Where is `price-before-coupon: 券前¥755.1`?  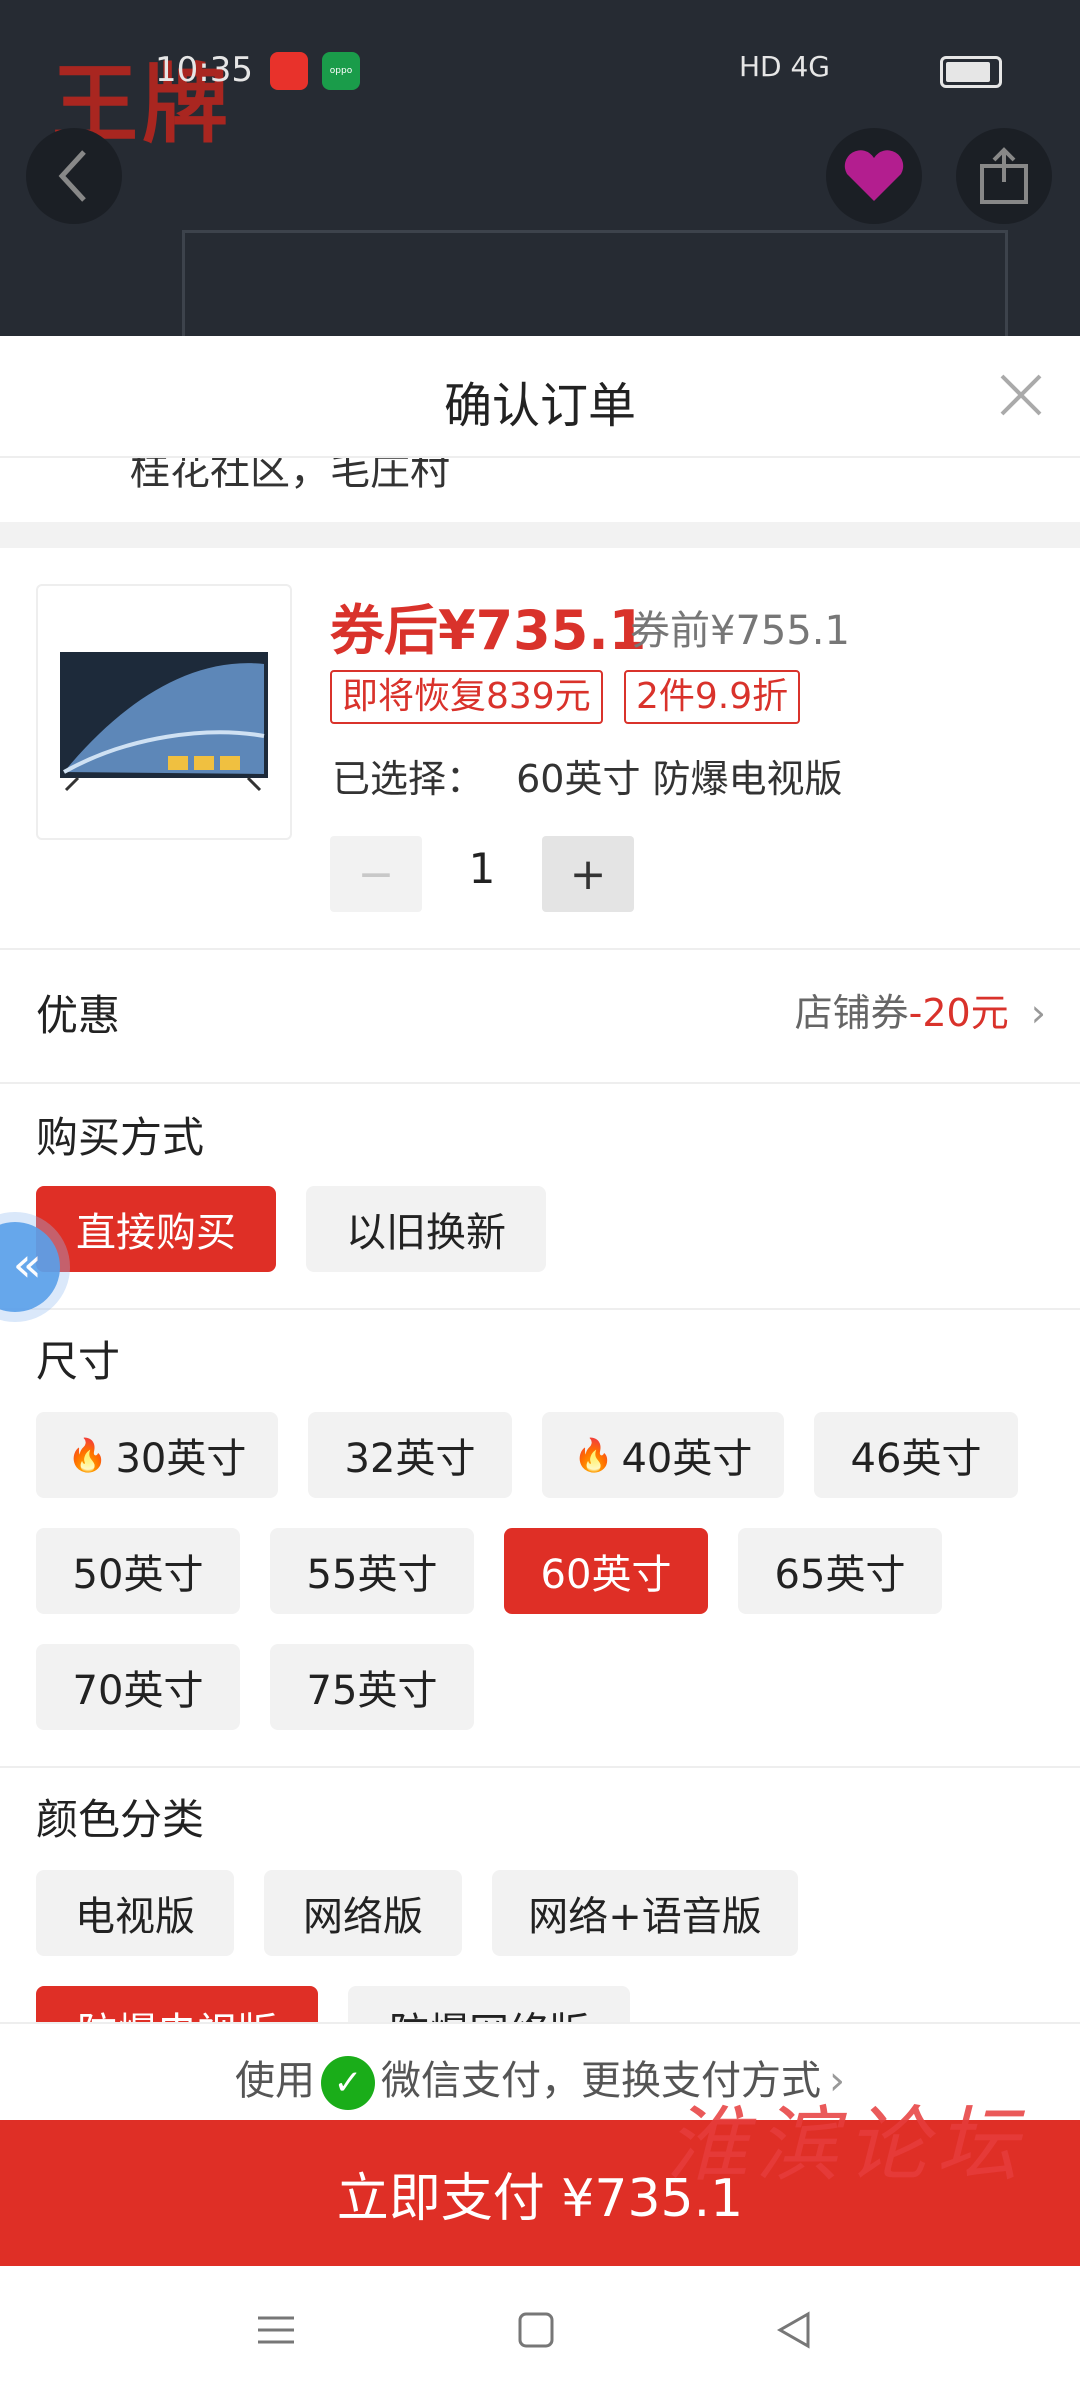
price-before-coupon: 券前¥755.1 is located at coordinates (740, 631).